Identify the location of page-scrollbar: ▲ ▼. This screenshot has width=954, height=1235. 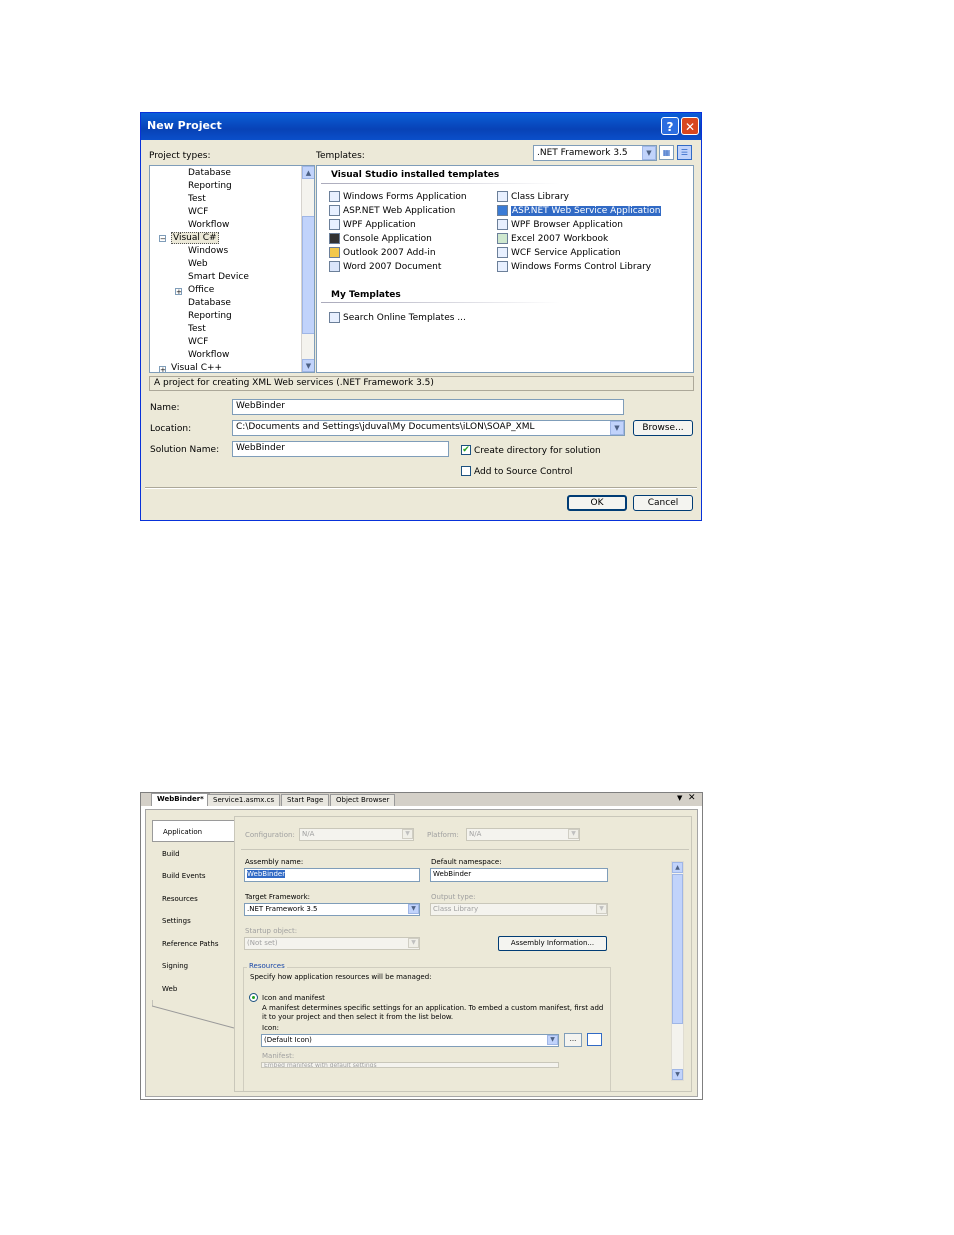
(677, 971).